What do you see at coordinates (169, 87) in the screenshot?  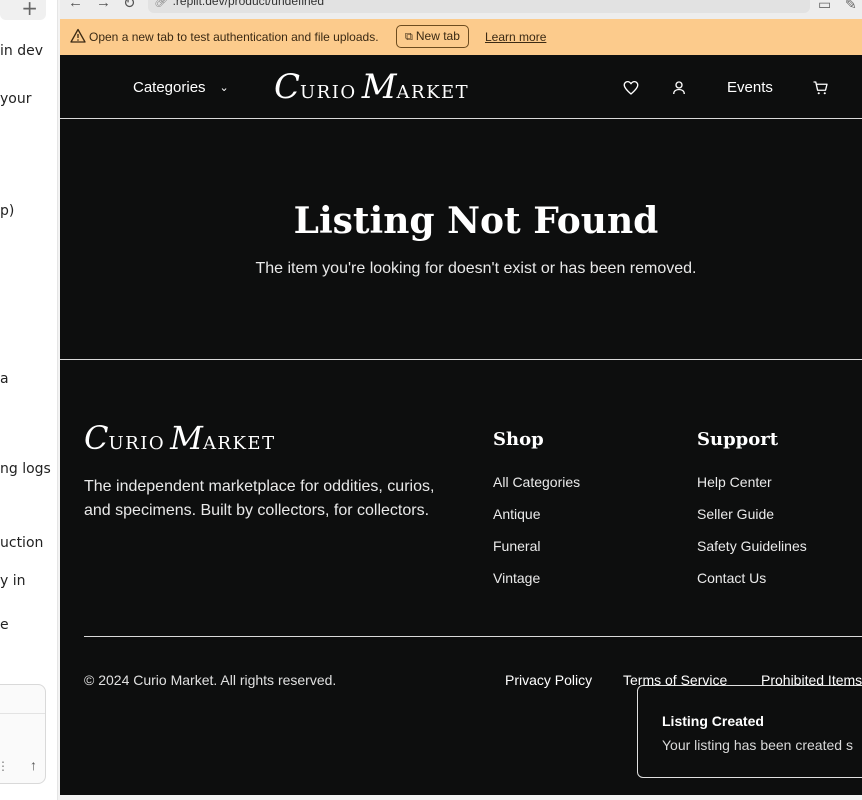 I see `categories-label: Categories` at bounding box center [169, 87].